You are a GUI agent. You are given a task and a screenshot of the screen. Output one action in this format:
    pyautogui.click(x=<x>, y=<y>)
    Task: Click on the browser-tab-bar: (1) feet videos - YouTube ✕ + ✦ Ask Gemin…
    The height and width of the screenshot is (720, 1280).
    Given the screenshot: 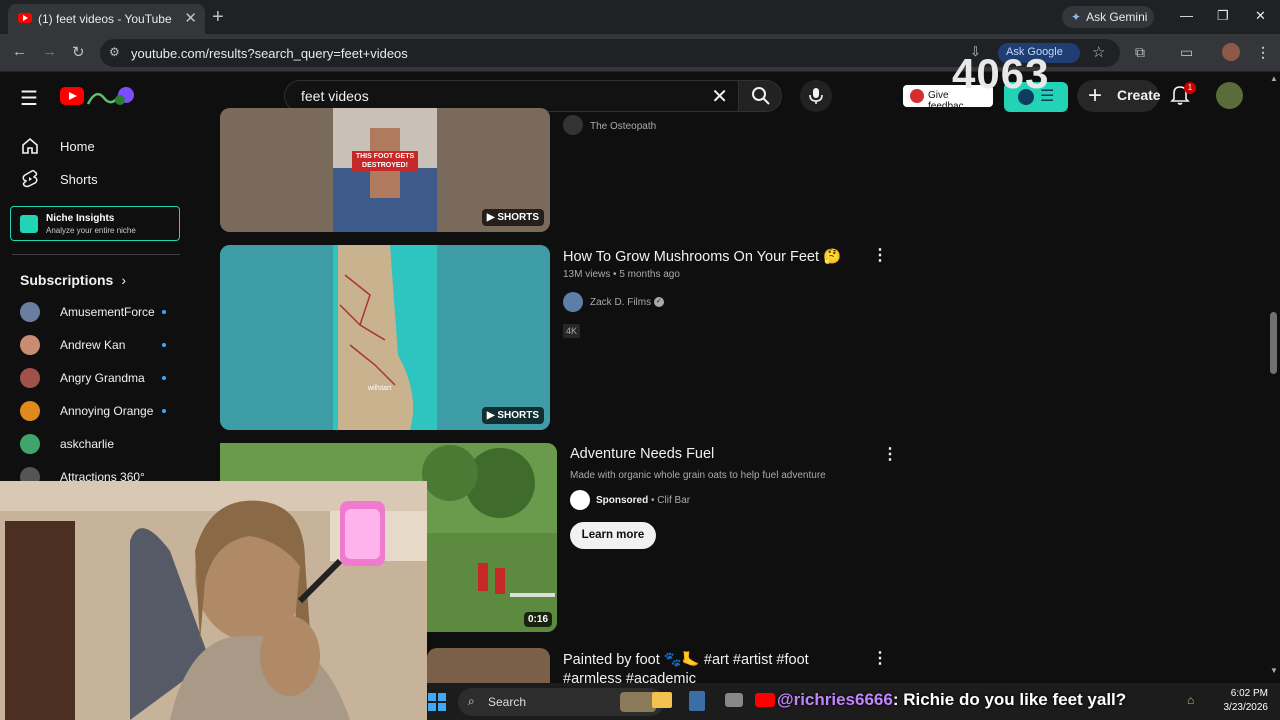 What is the action you would take?
    pyautogui.click(x=640, y=17)
    